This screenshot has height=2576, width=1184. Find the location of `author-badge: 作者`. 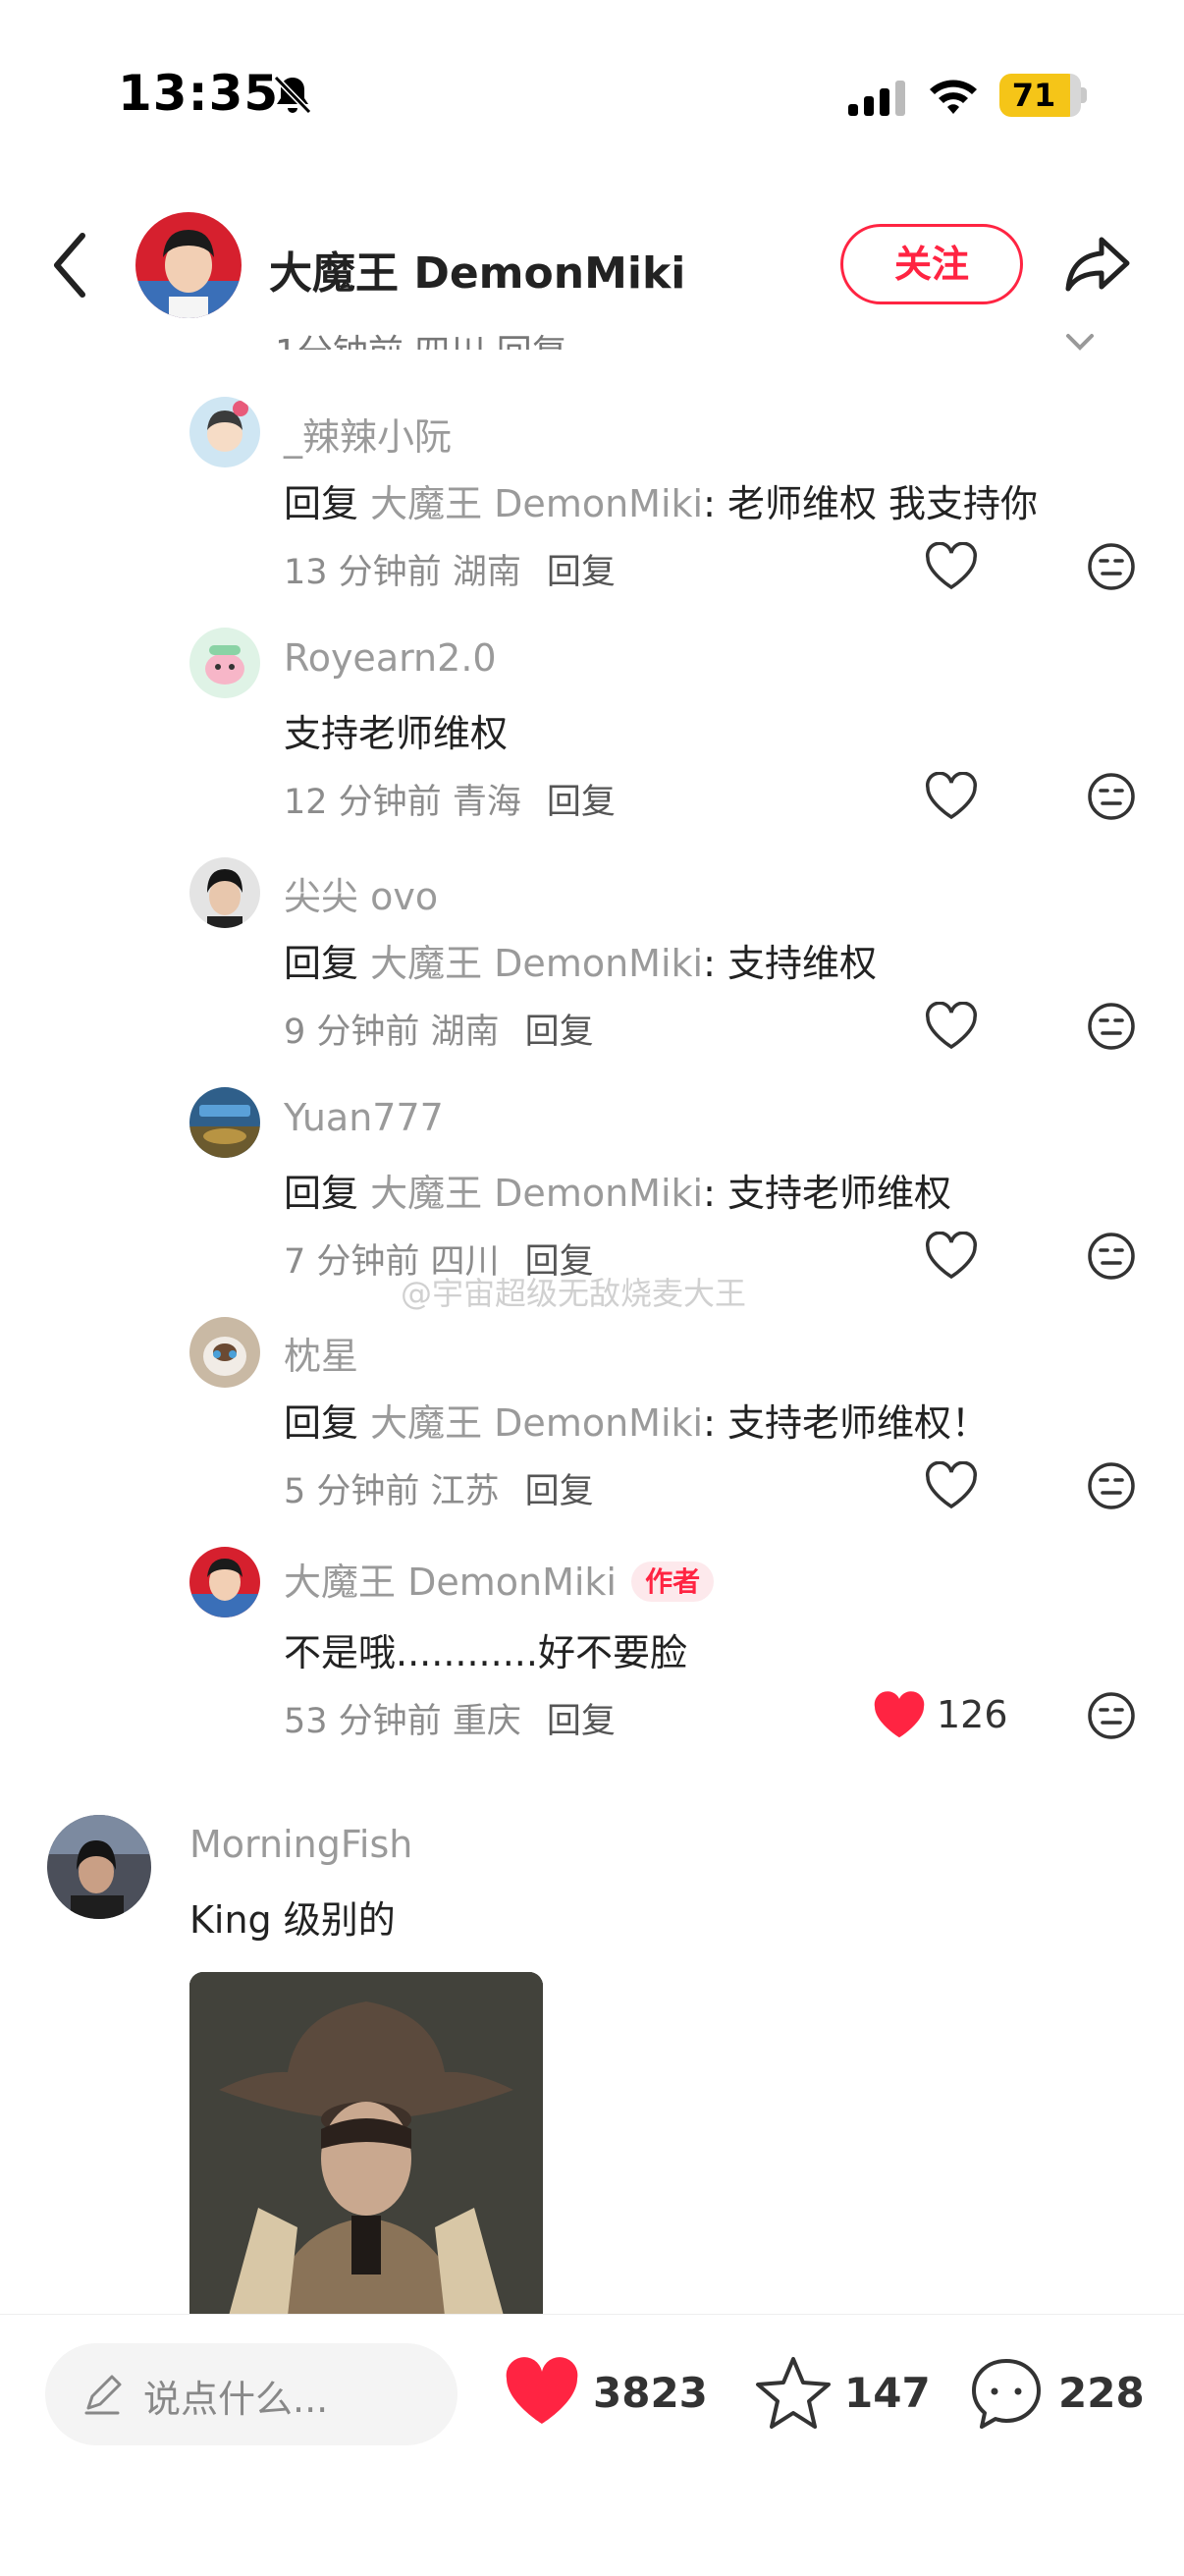

author-badge: 作者 is located at coordinates (673, 1582).